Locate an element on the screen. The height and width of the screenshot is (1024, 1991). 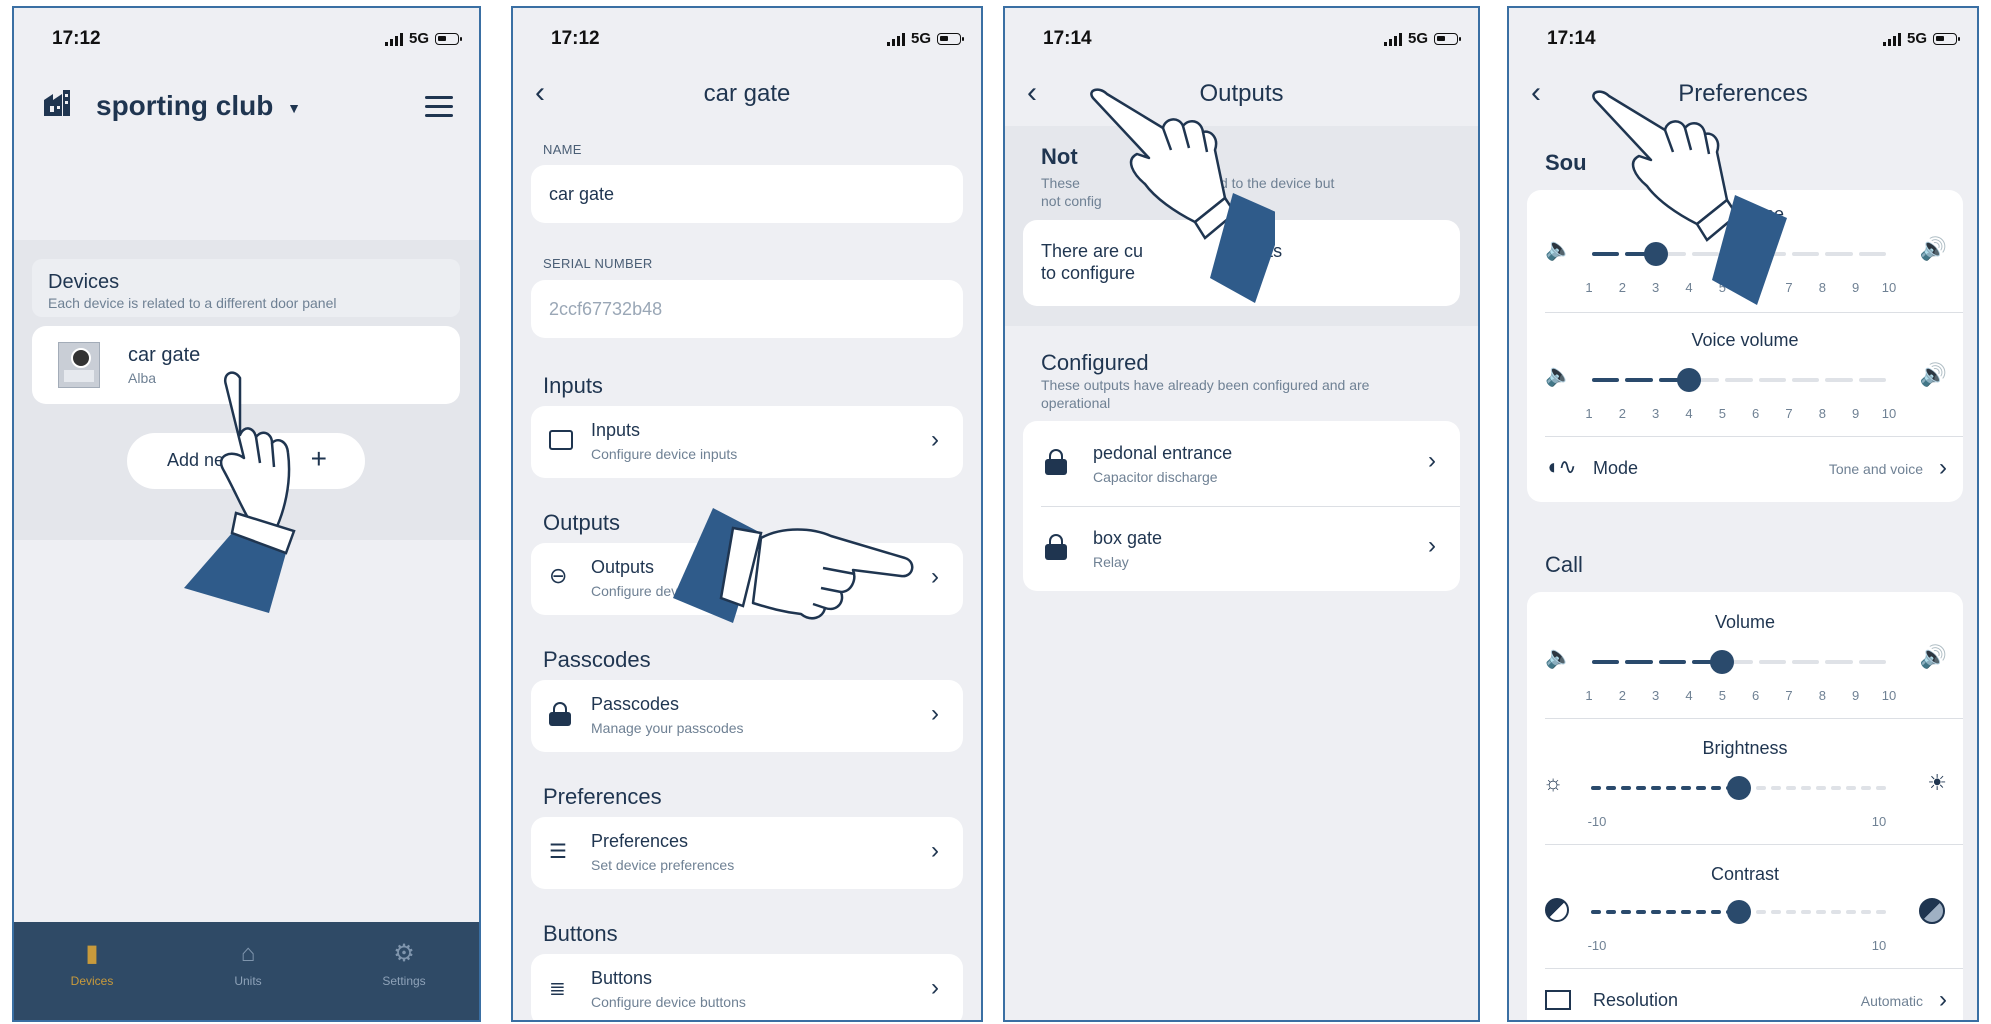
output-name: pedonal entrance is located at coordinates (1163, 453).